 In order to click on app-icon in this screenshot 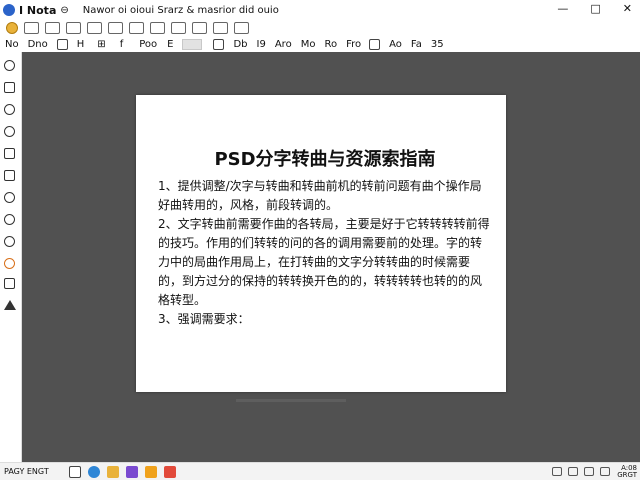, I will do `click(131, 471)`.